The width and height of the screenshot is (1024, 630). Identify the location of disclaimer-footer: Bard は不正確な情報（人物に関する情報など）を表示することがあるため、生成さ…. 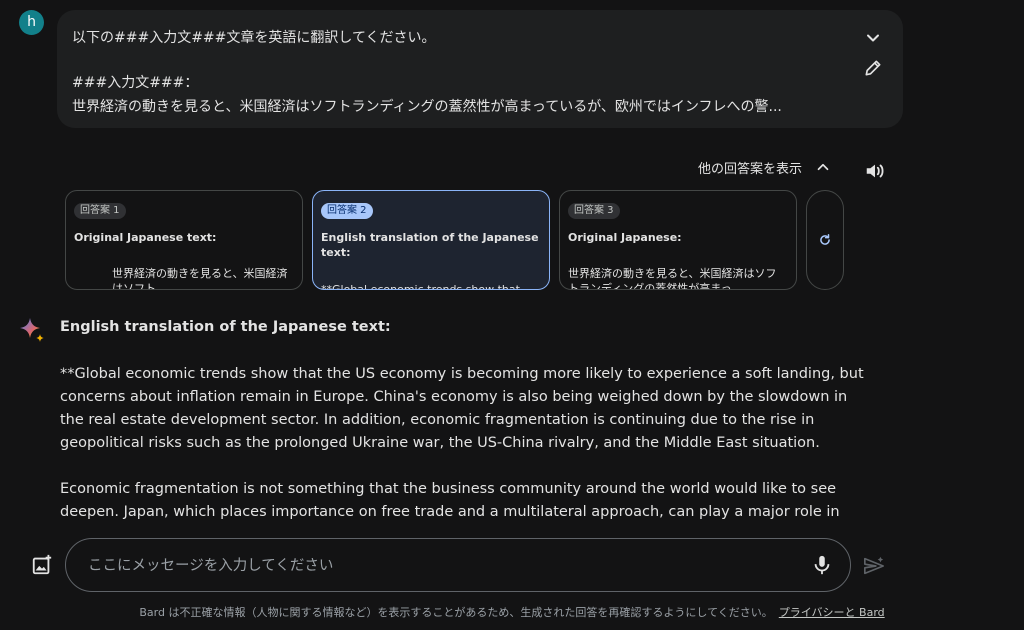
(512, 612).